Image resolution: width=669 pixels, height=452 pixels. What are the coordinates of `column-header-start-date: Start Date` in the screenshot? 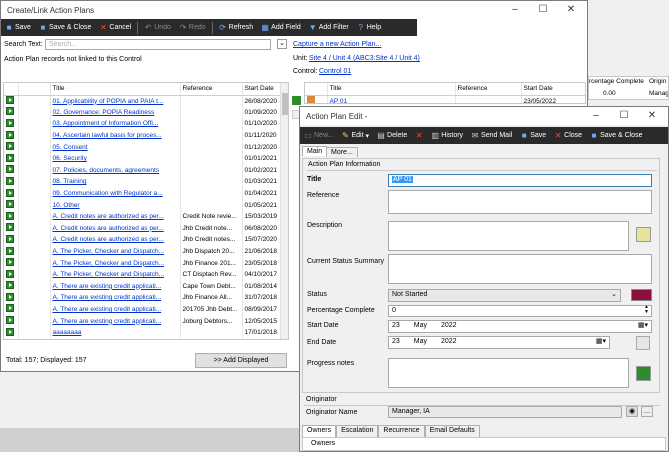 It's located at (261, 89).